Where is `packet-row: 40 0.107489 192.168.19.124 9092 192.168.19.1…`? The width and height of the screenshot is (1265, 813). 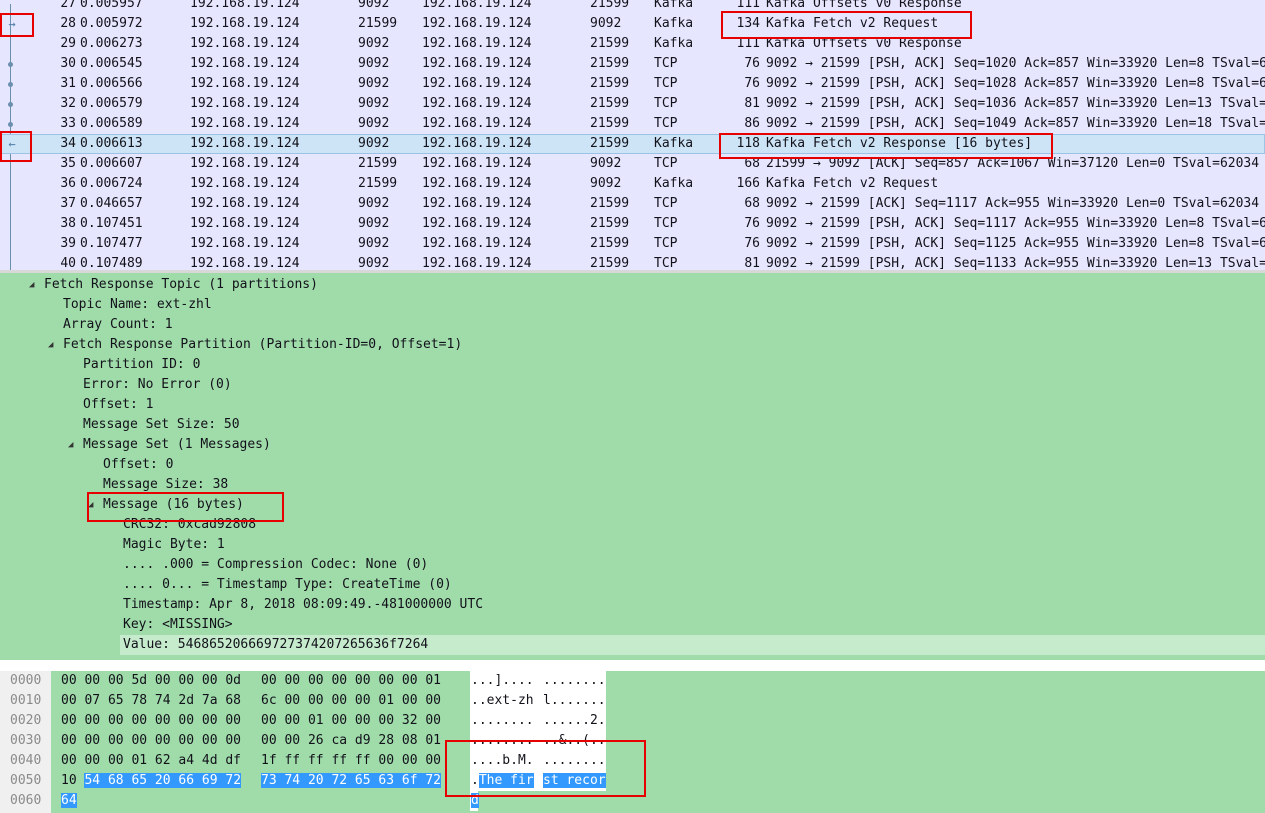
packet-row: 40 0.107489 192.168.19.124 9092 192.168.19.1… is located at coordinates (632, 262).